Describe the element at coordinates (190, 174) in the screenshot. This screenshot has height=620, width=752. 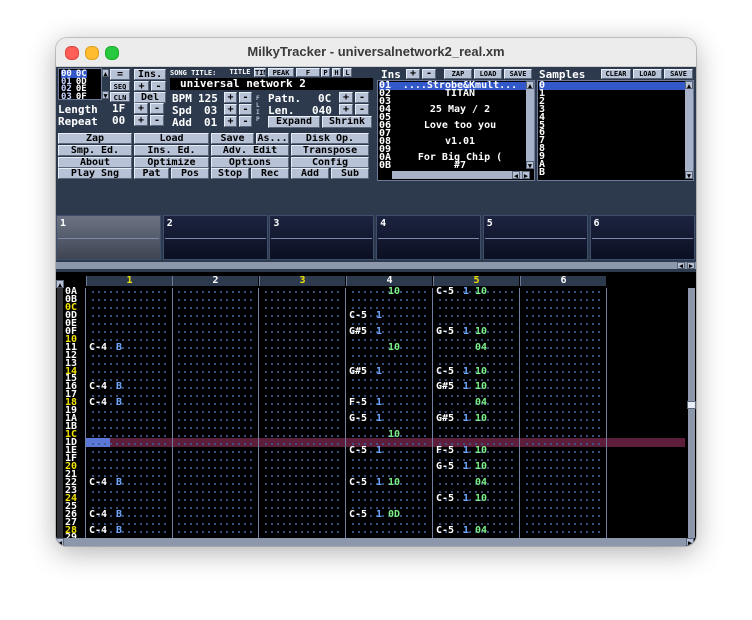
I see `main-button-pos: Pos` at that location.